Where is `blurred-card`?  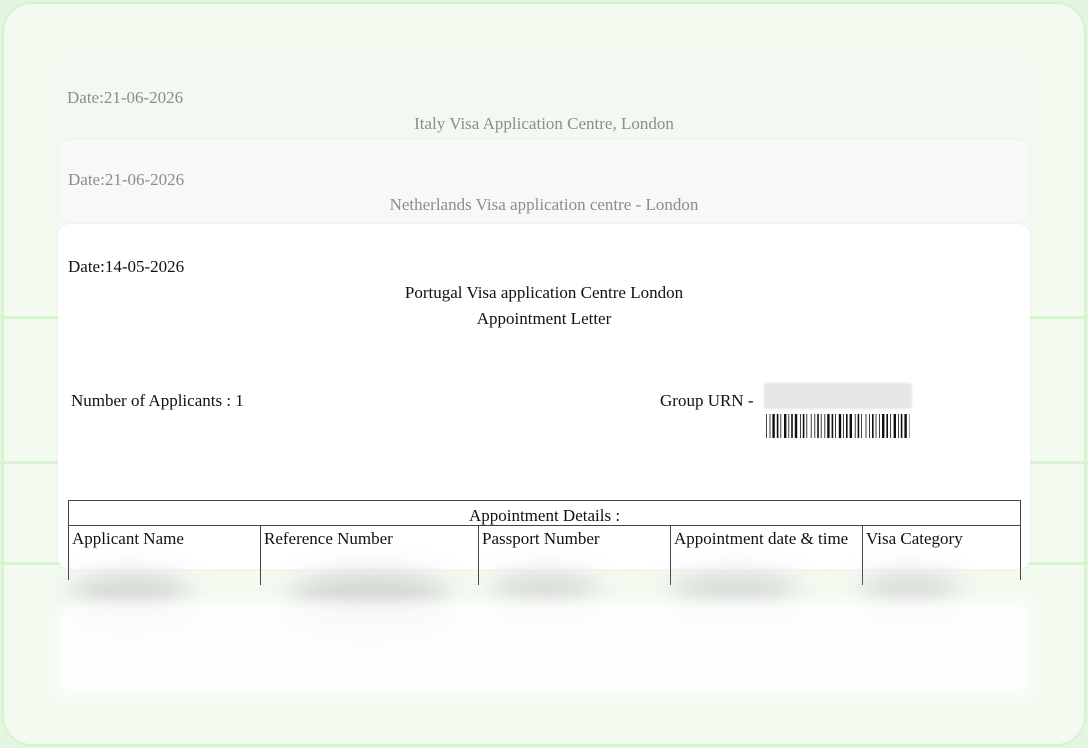 blurred-card is located at coordinates (544, 648).